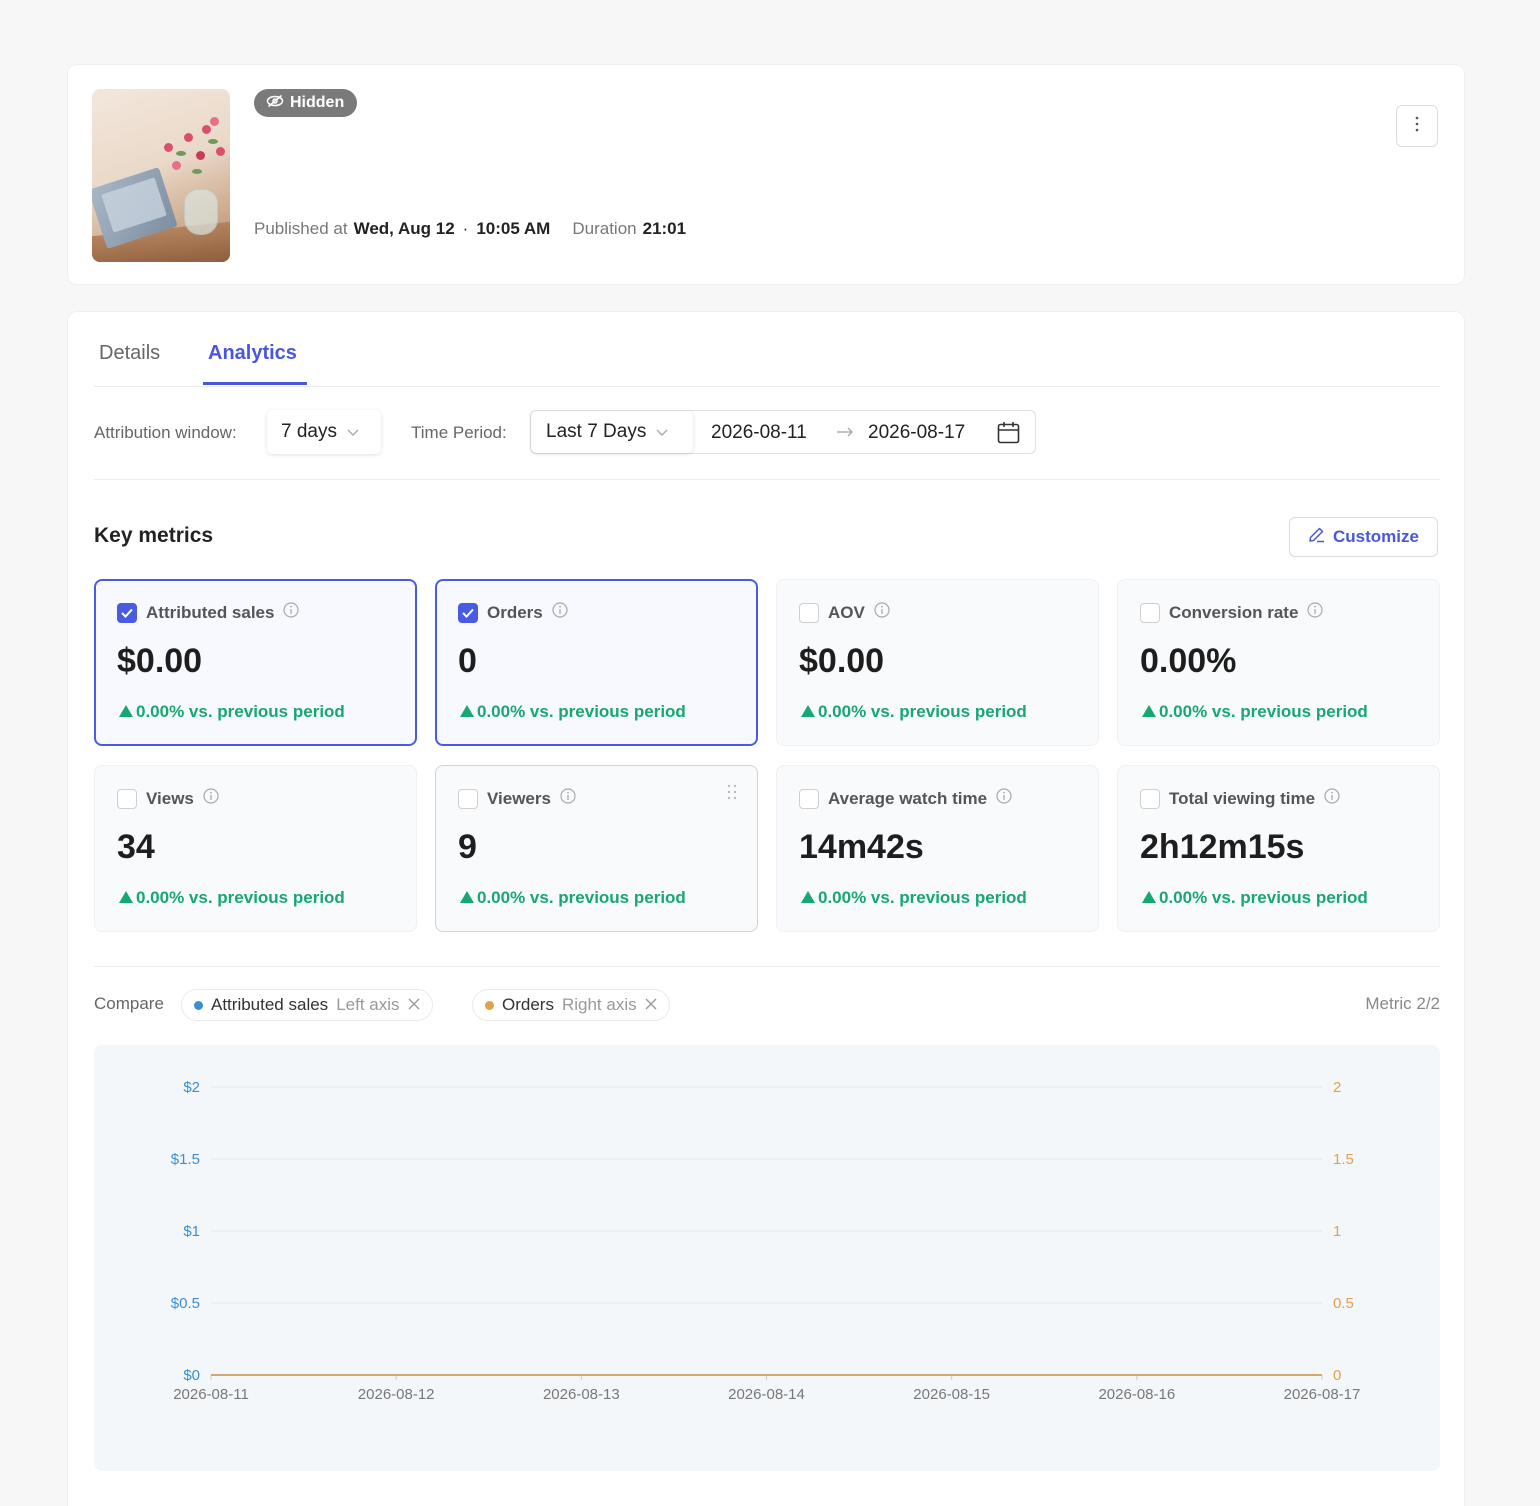  I want to click on metric-label: Attributed sales, so click(210, 612).